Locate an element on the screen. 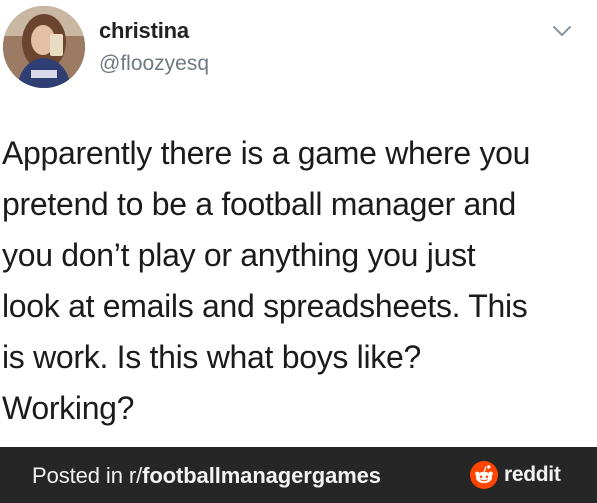 The height and width of the screenshot is (503, 597). tweet-text-line: look at emails and spreadsheets. This is located at coordinates (265, 306).